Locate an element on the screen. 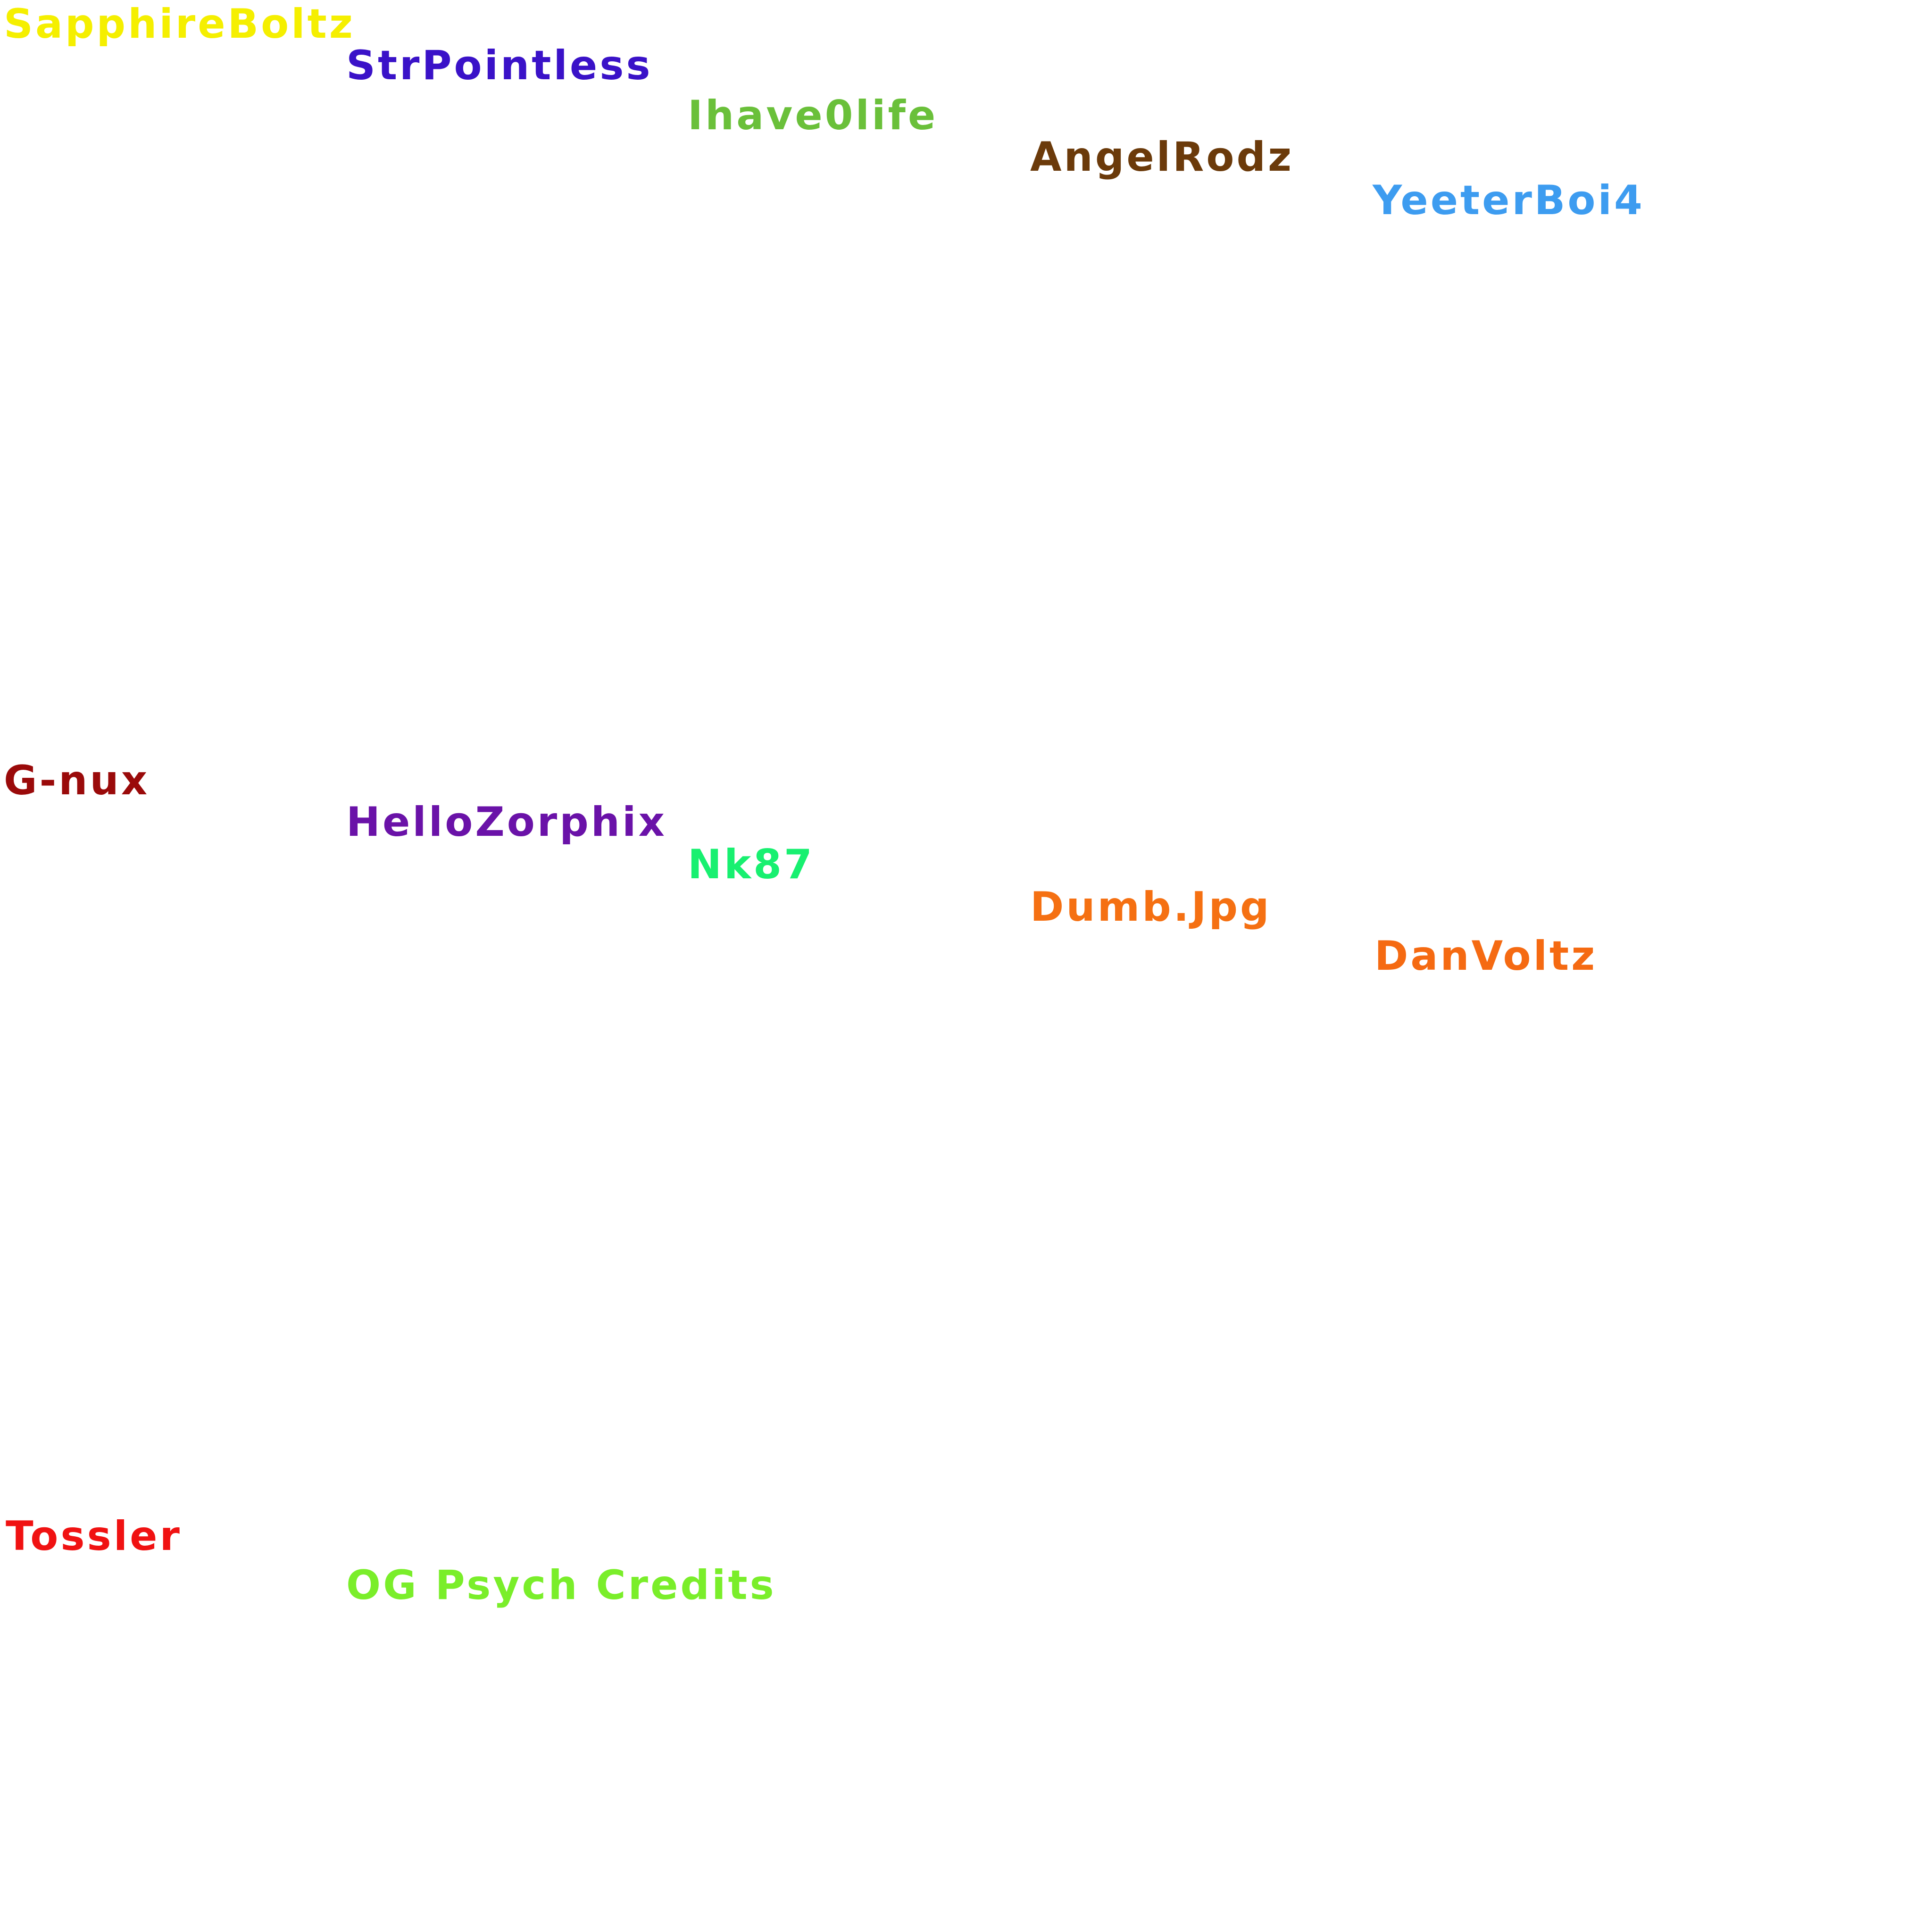 This screenshot has height=1932, width=1932. credit-name-hellozorphix: HelloZorphix is located at coordinates (507, 822).